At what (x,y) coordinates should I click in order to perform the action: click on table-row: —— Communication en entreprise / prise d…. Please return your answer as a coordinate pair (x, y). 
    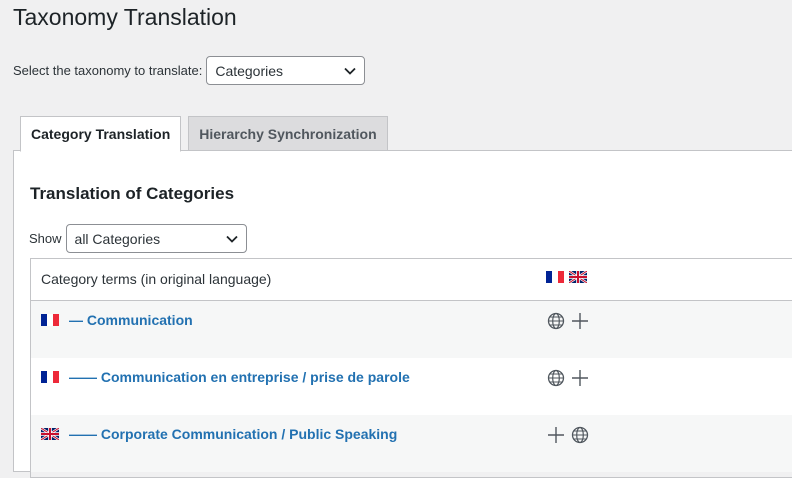
    Looking at the image, I should click on (411, 386).